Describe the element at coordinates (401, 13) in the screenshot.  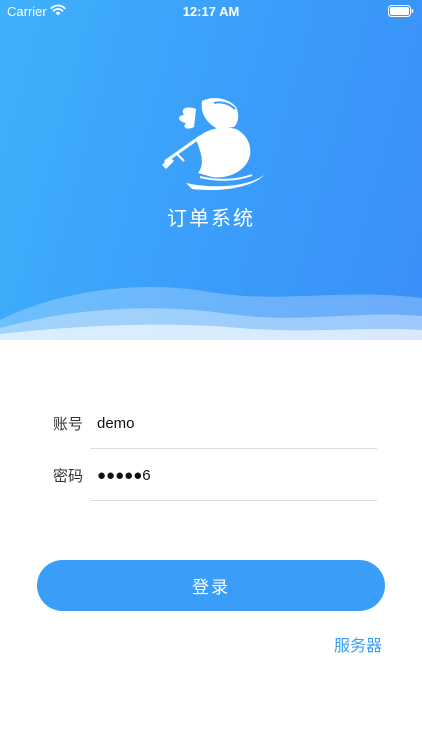
I see `battery-icon` at that location.